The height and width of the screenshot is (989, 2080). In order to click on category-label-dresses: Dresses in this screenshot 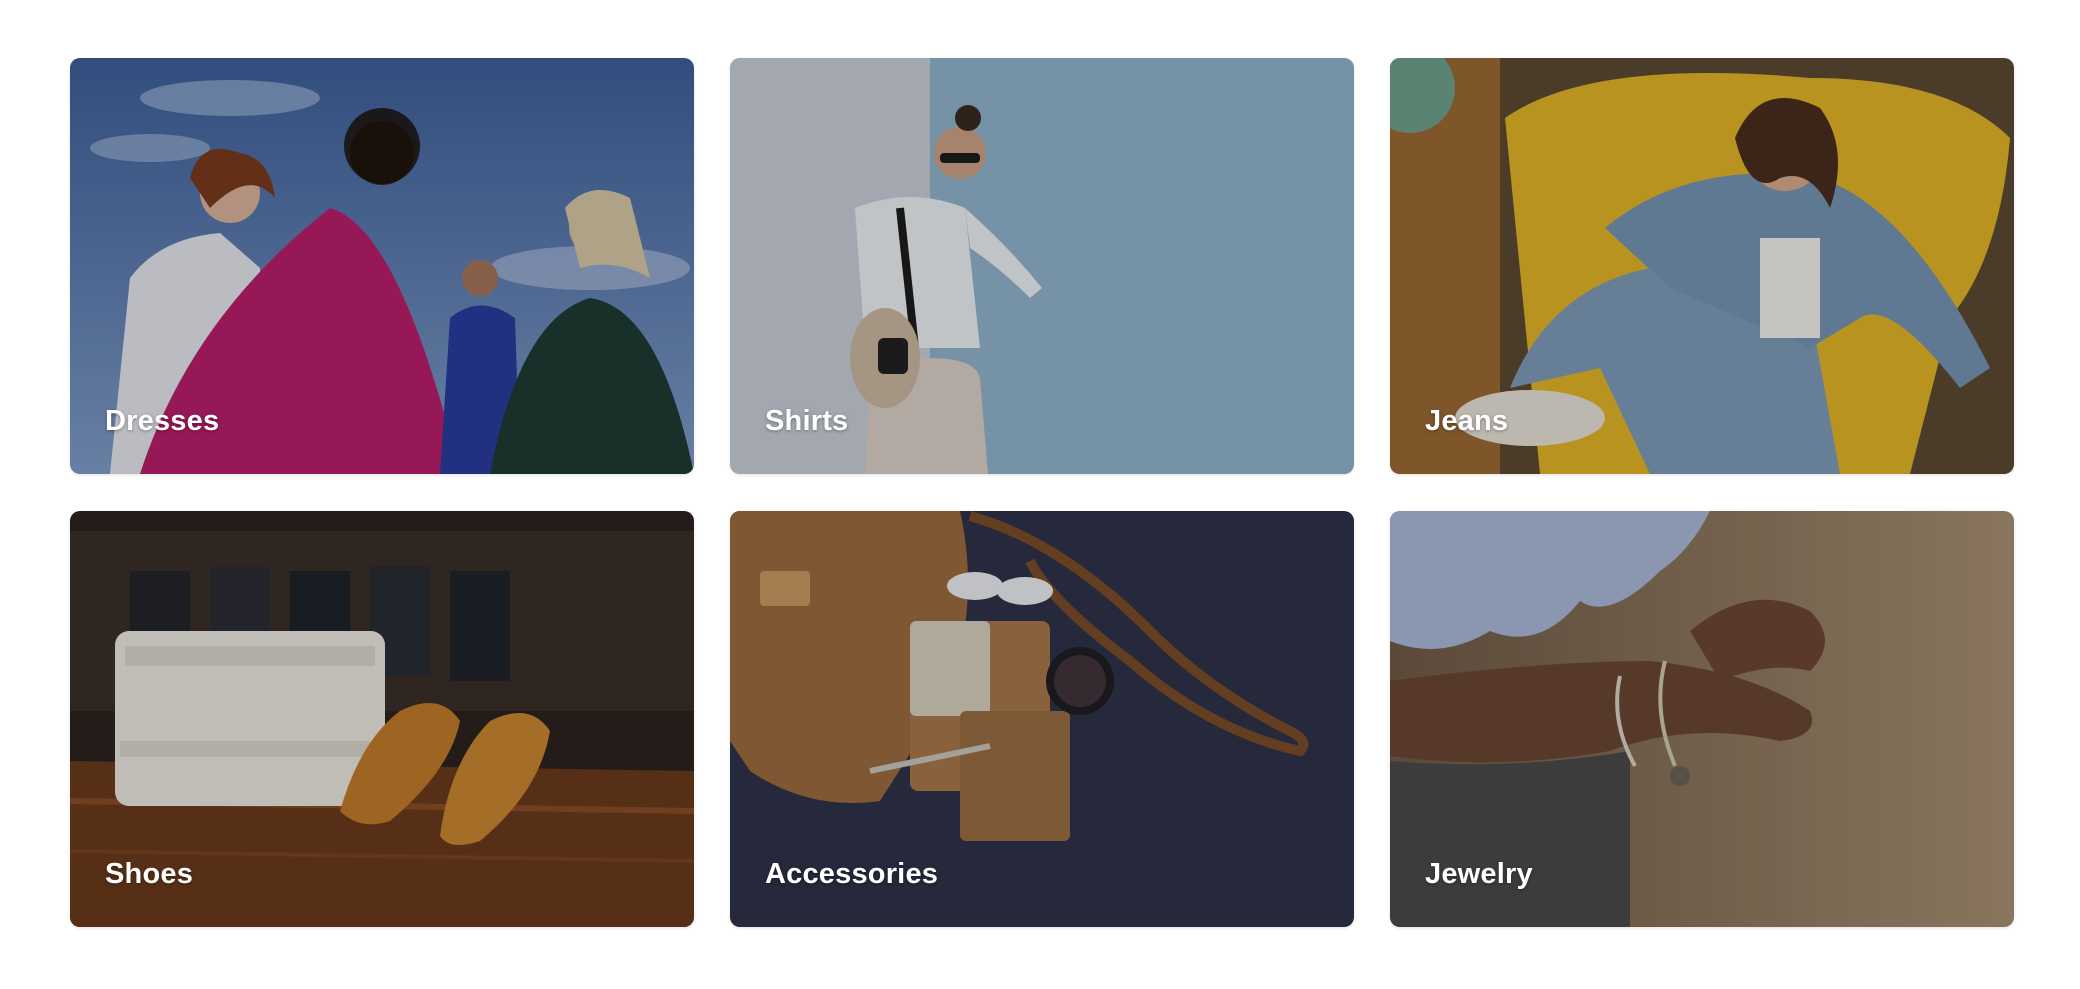, I will do `click(162, 421)`.